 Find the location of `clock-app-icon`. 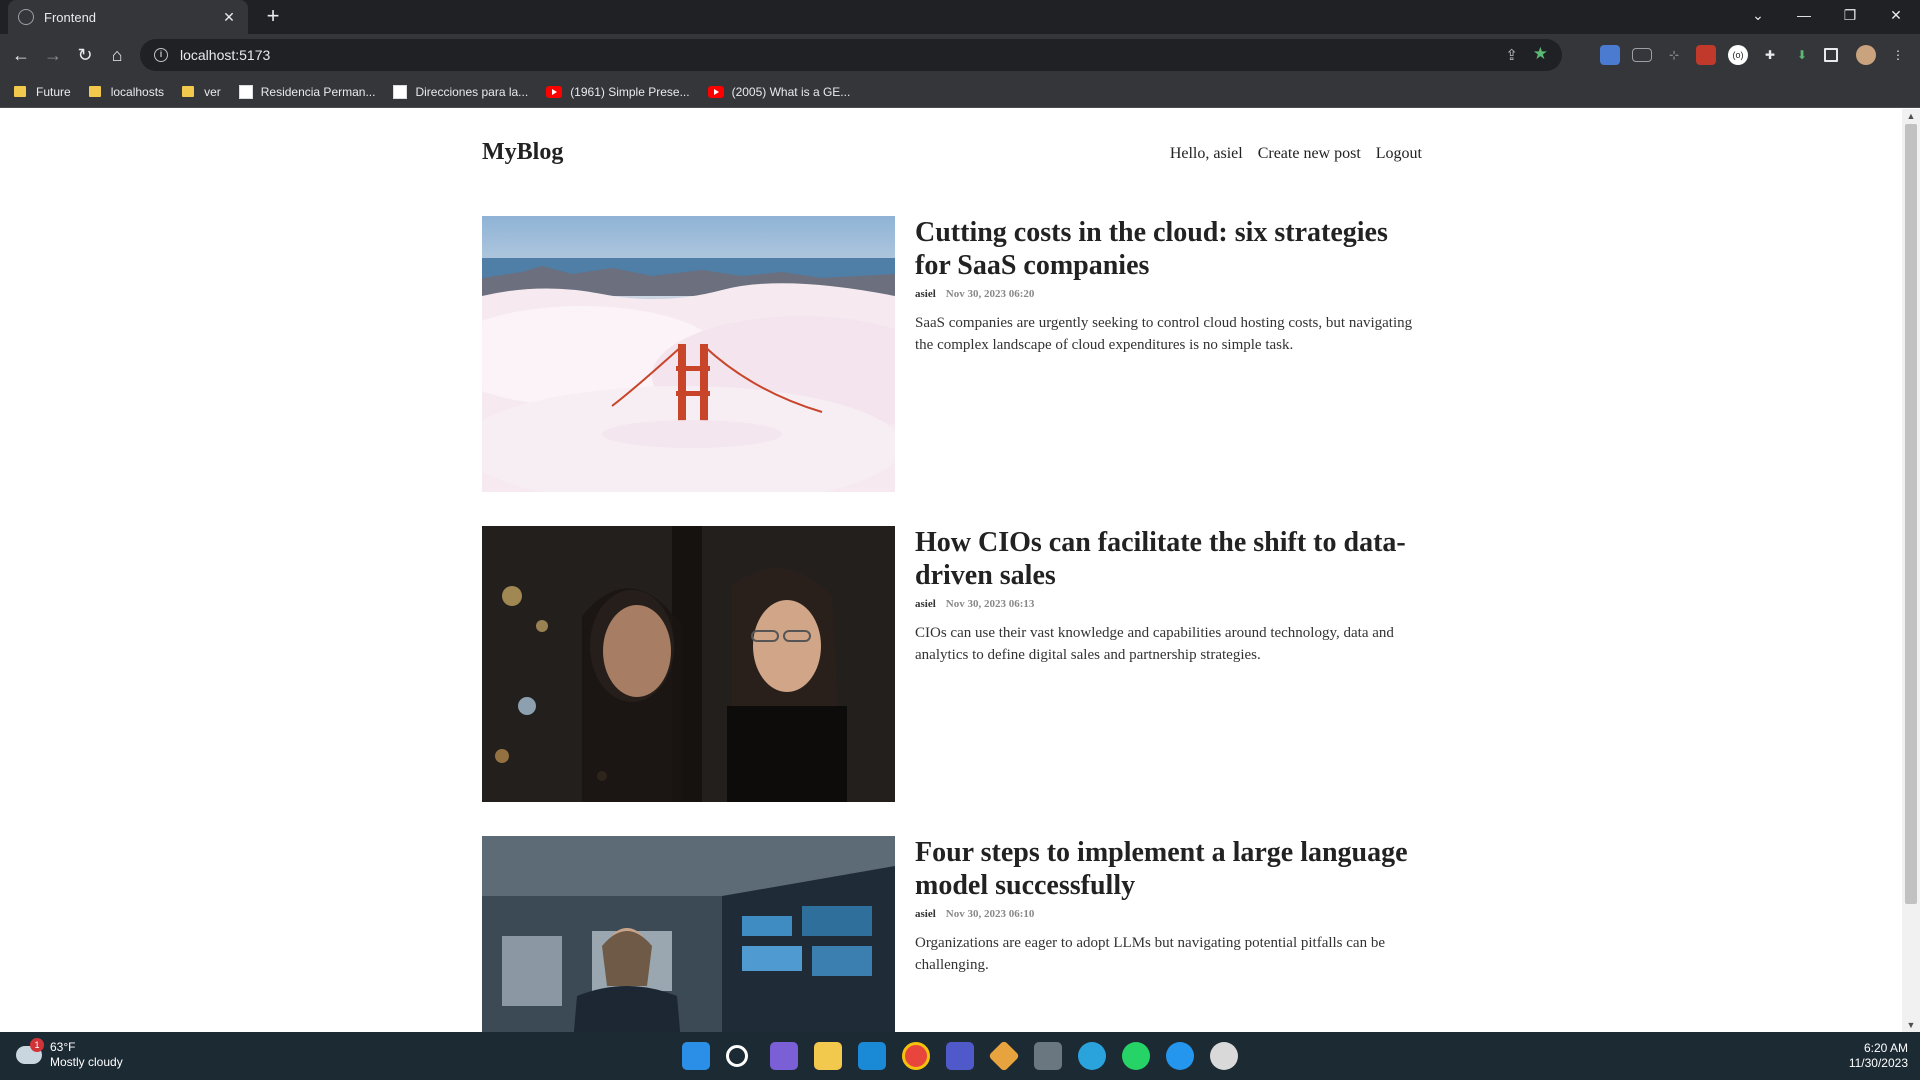

clock-app-icon is located at coordinates (1224, 1056).